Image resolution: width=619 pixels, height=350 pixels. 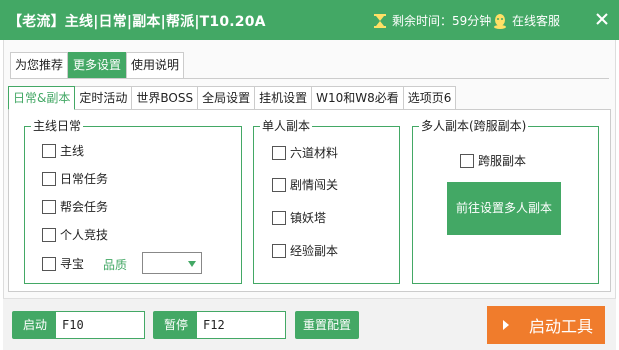 I want to click on start-hotkey-value: F10, so click(x=73, y=325).